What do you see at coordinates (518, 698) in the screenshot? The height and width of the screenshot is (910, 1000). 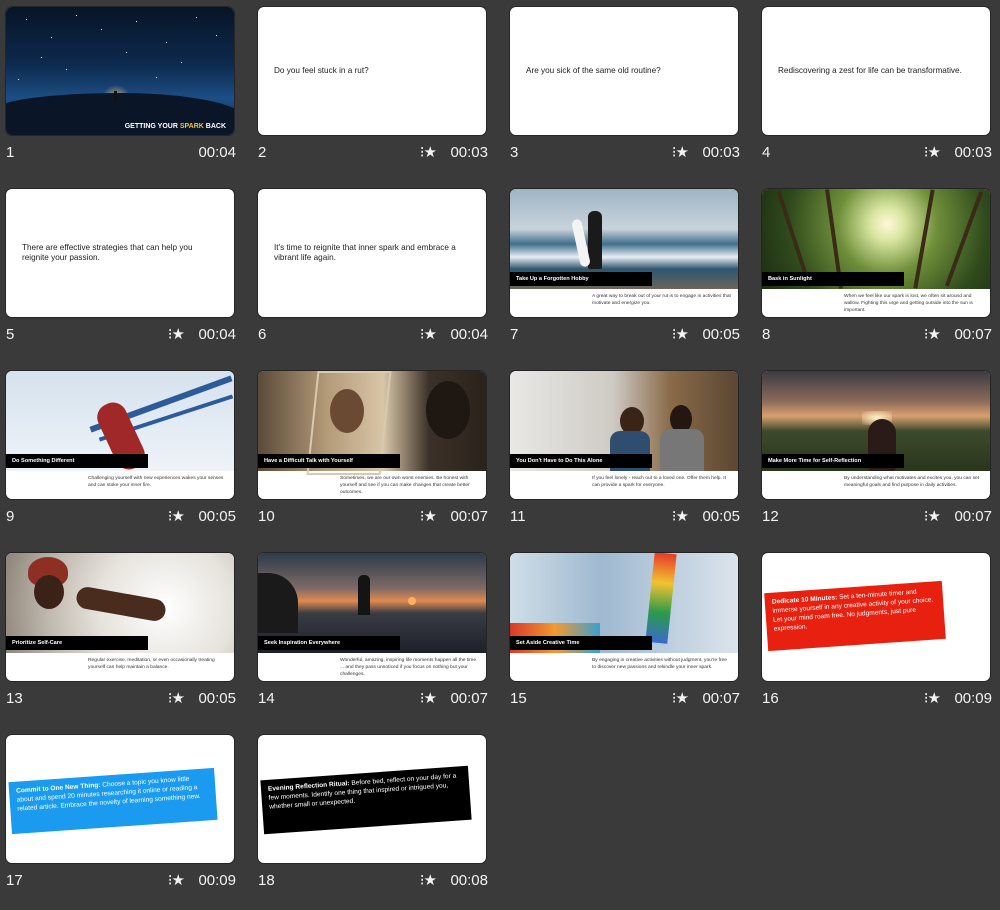 I see `slide-number: 15` at bounding box center [518, 698].